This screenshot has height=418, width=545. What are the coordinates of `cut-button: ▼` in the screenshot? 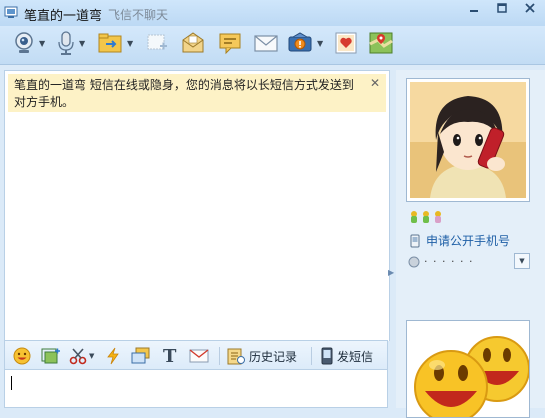 It's located at (81, 356).